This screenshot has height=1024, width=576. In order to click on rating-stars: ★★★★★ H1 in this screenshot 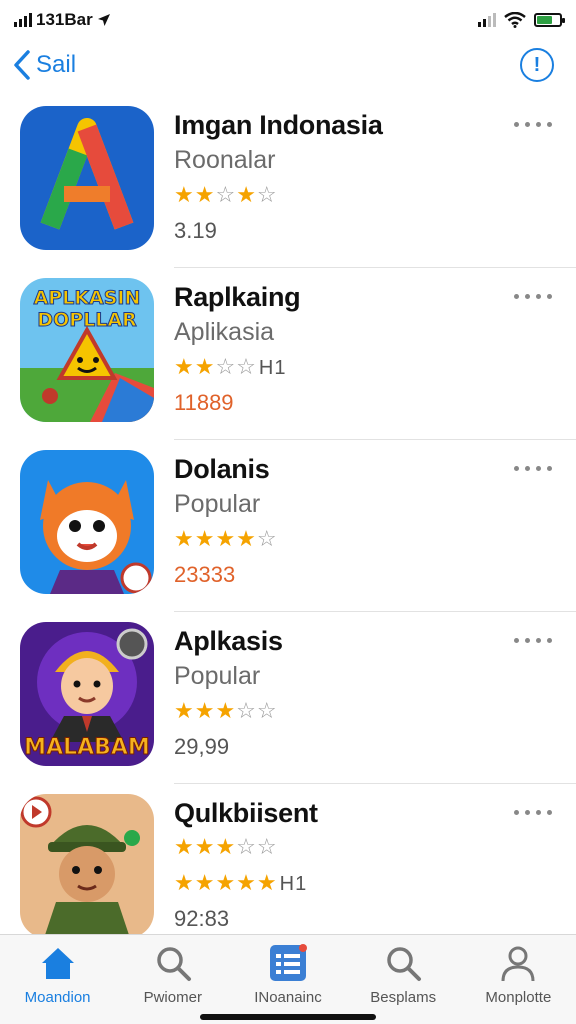, I will do `click(241, 882)`.